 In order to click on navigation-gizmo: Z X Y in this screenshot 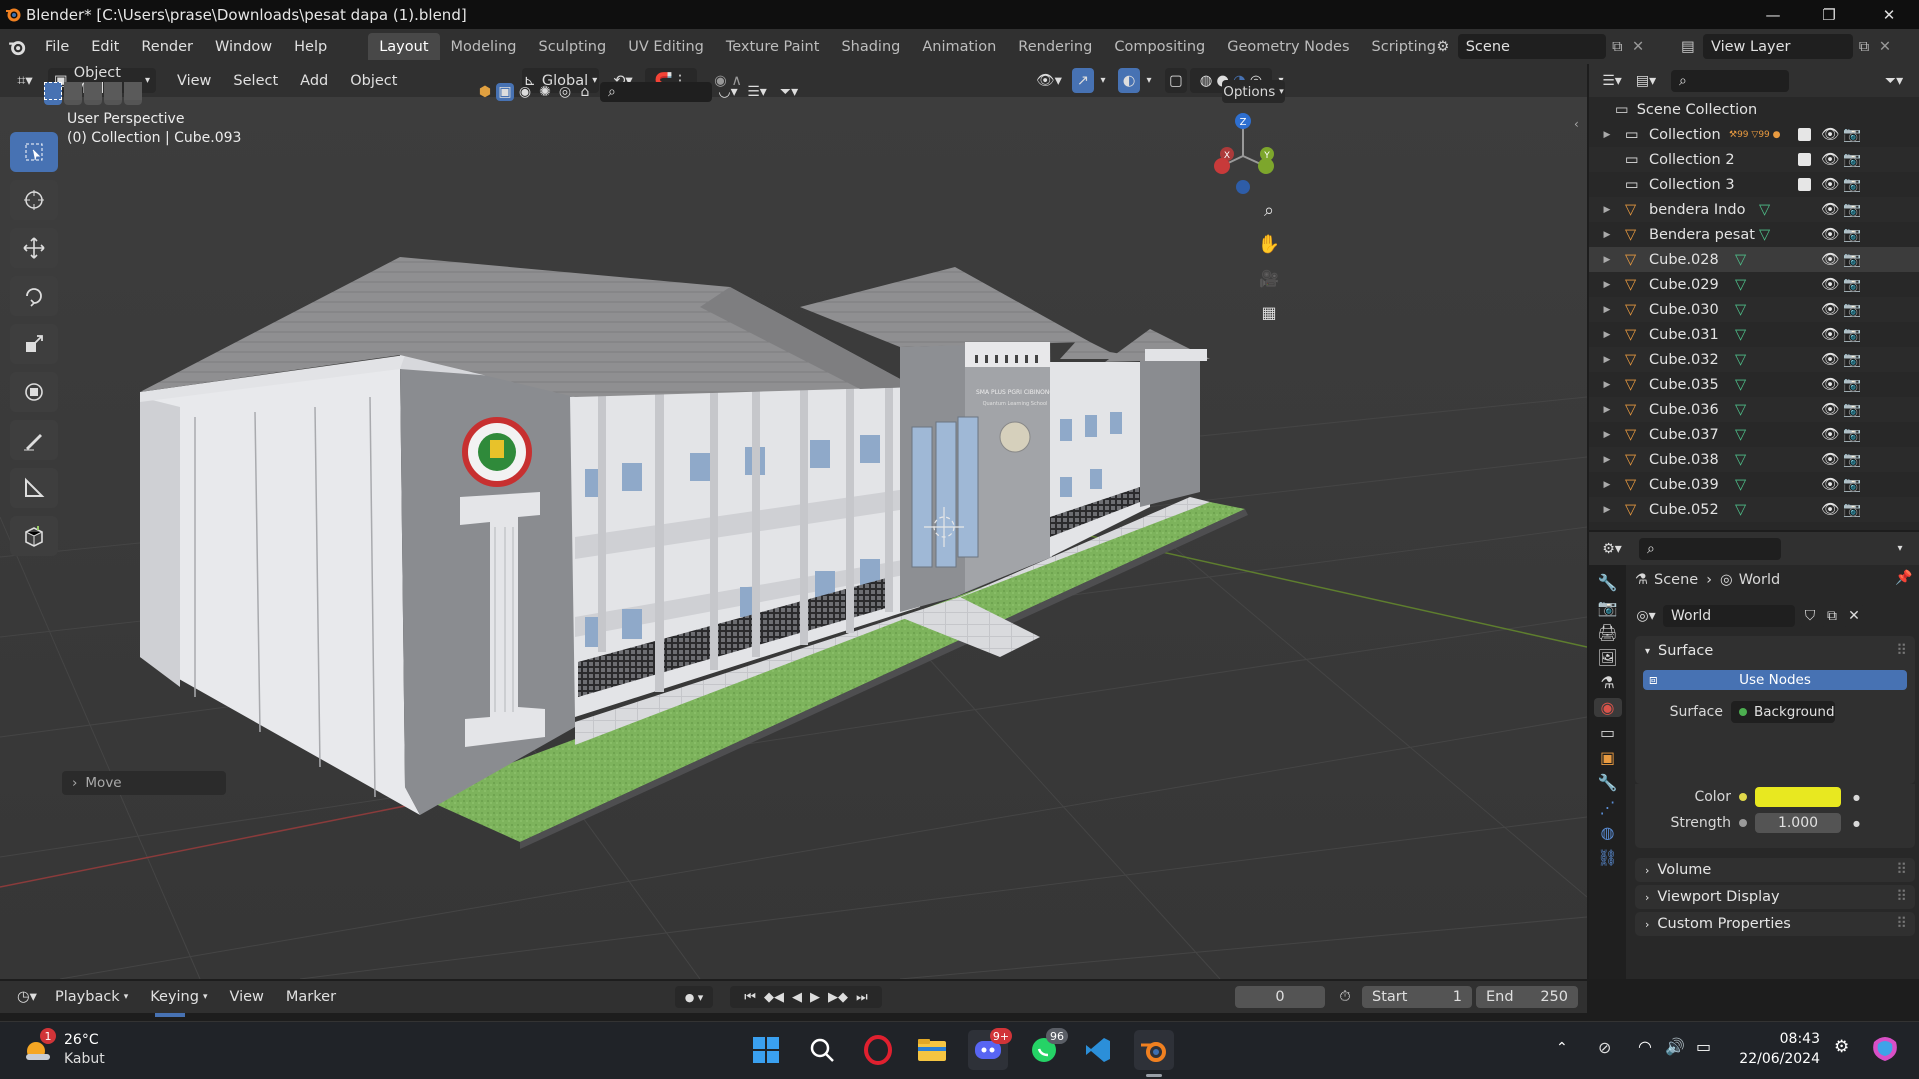, I will do `click(1245, 154)`.